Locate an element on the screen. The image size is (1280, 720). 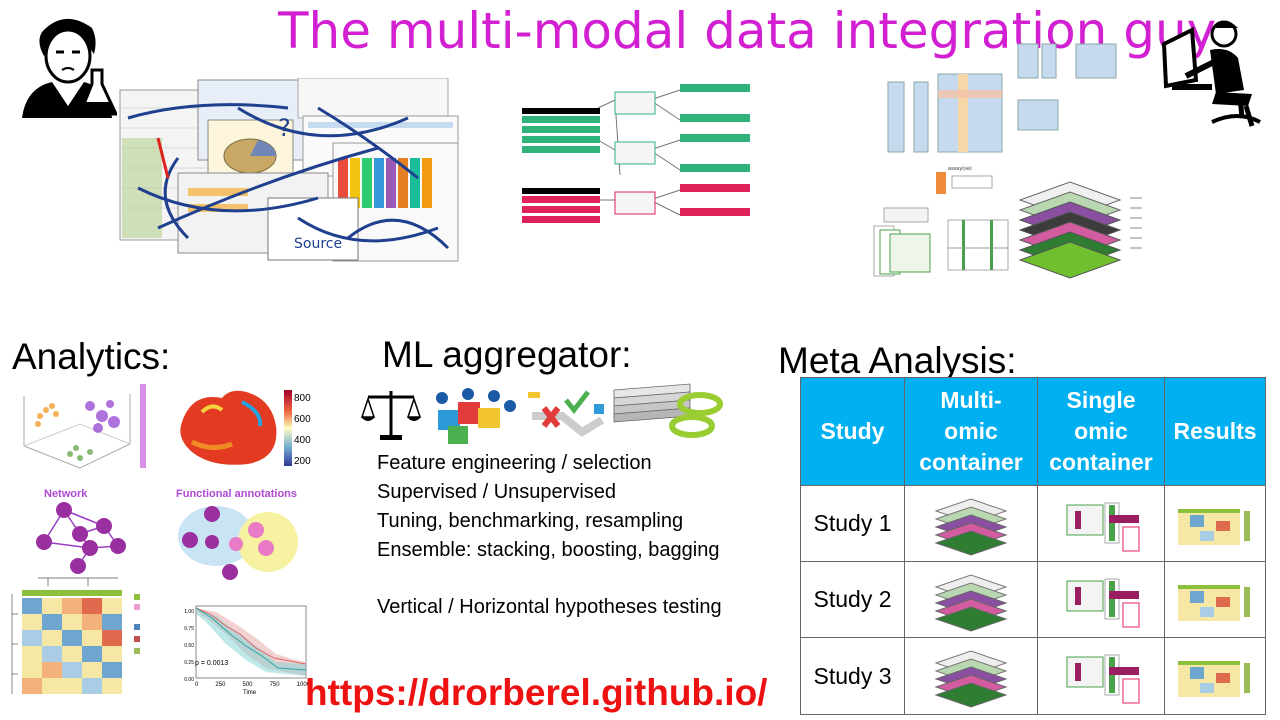
table-header: Multi- omic container is located at coordinates (971, 431).